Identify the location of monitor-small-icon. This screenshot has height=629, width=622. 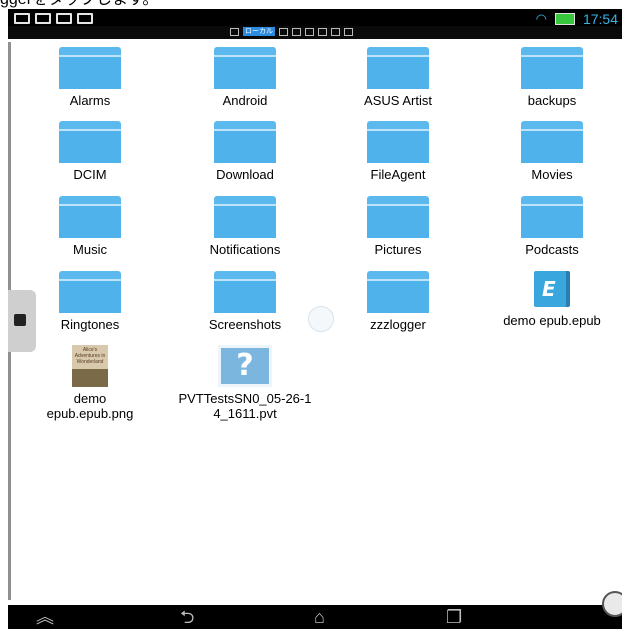
(283, 31).